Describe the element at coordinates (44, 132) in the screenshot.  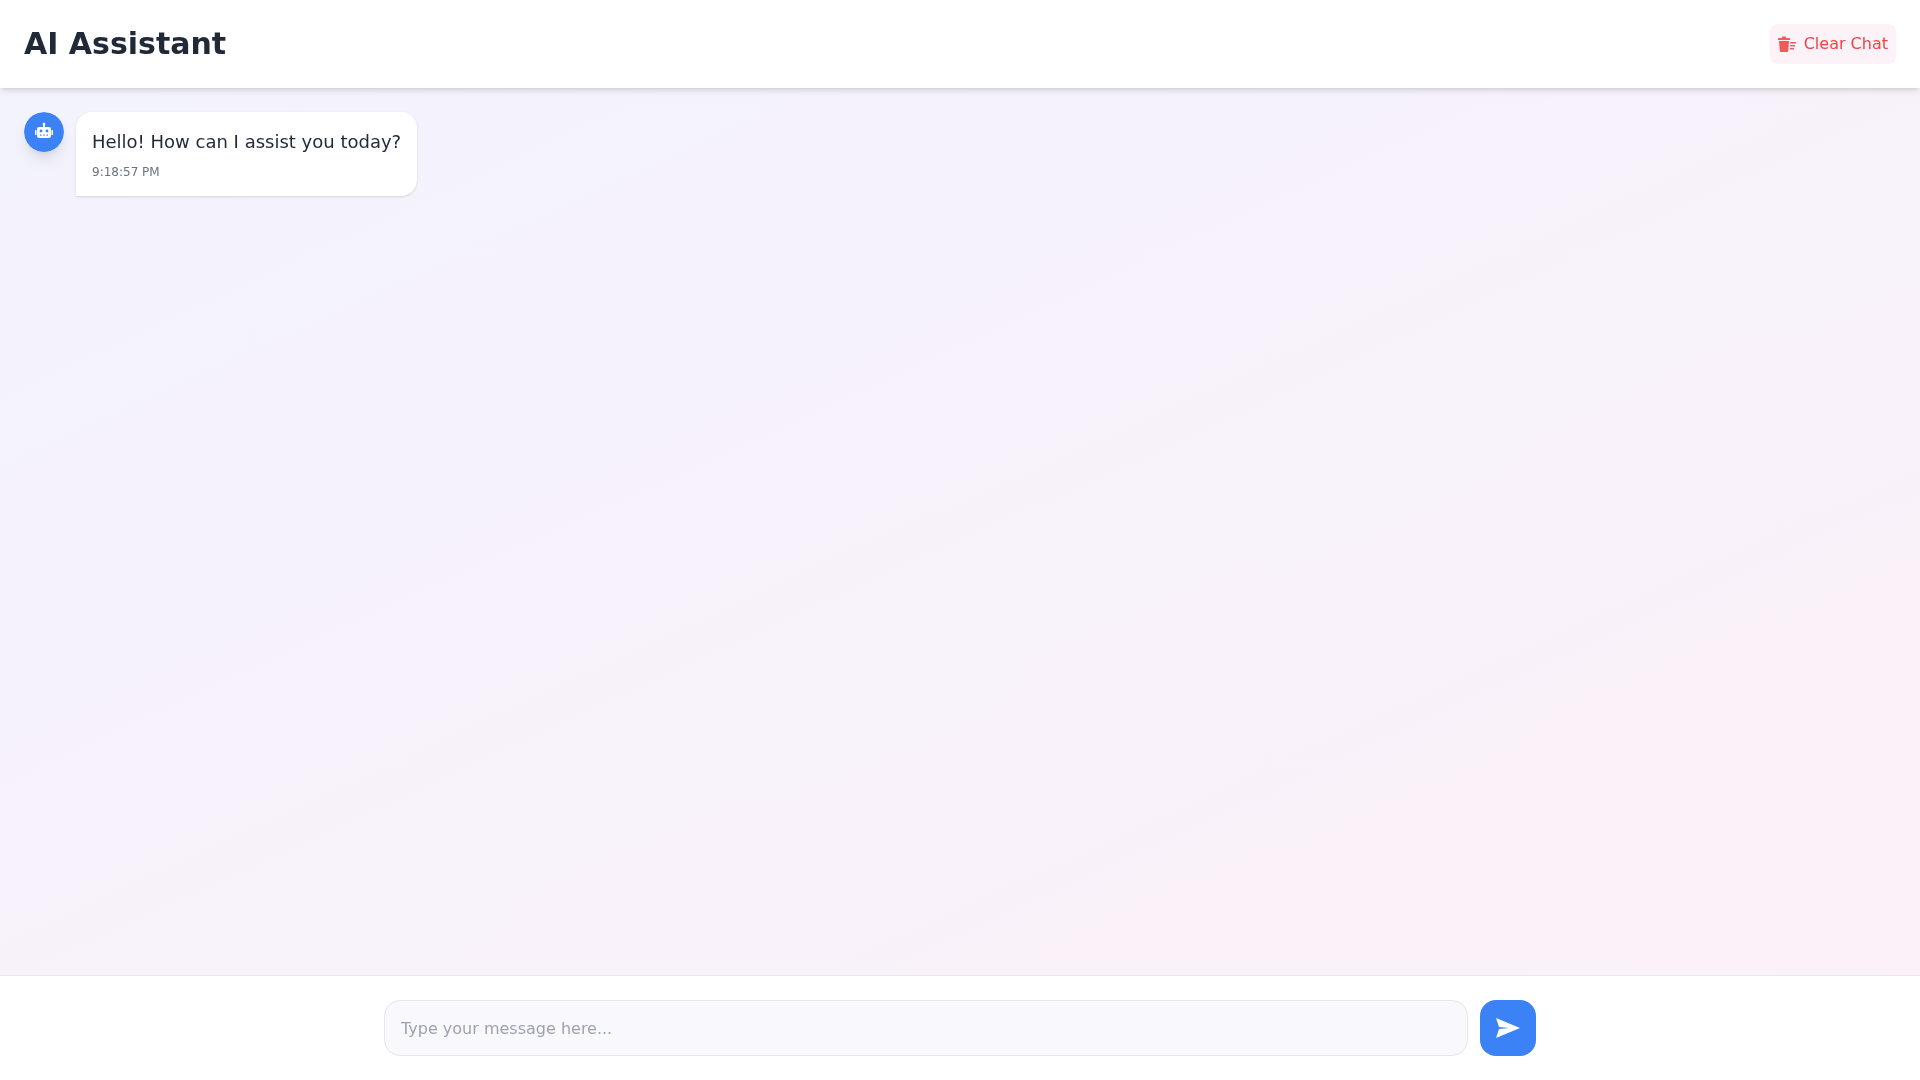
I see `robot-avatar-icon` at that location.